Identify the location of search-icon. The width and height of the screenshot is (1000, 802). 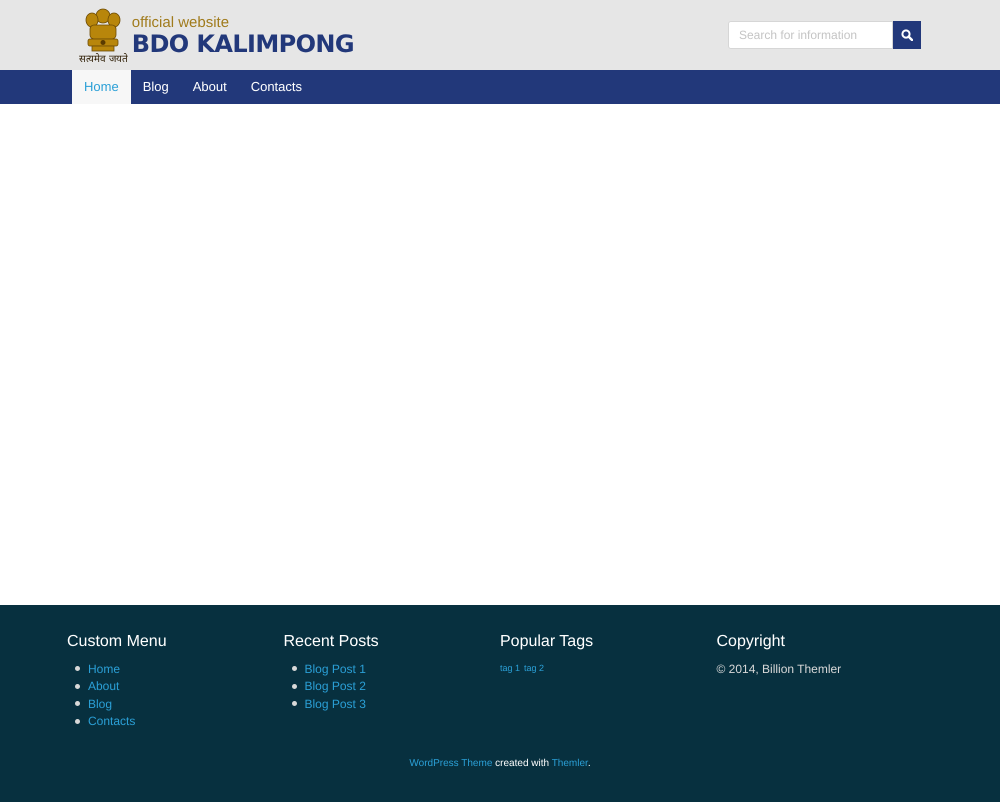
(907, 35).